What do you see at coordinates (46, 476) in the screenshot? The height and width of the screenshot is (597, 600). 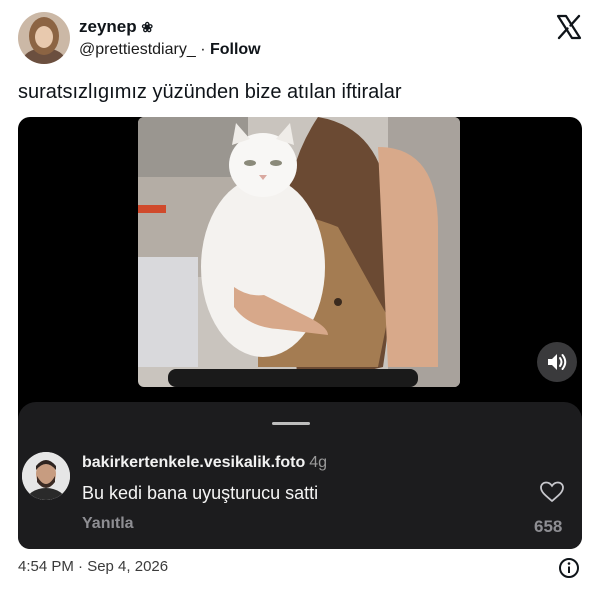 I see `commenter-avatar` at bounding box center [46, 476].